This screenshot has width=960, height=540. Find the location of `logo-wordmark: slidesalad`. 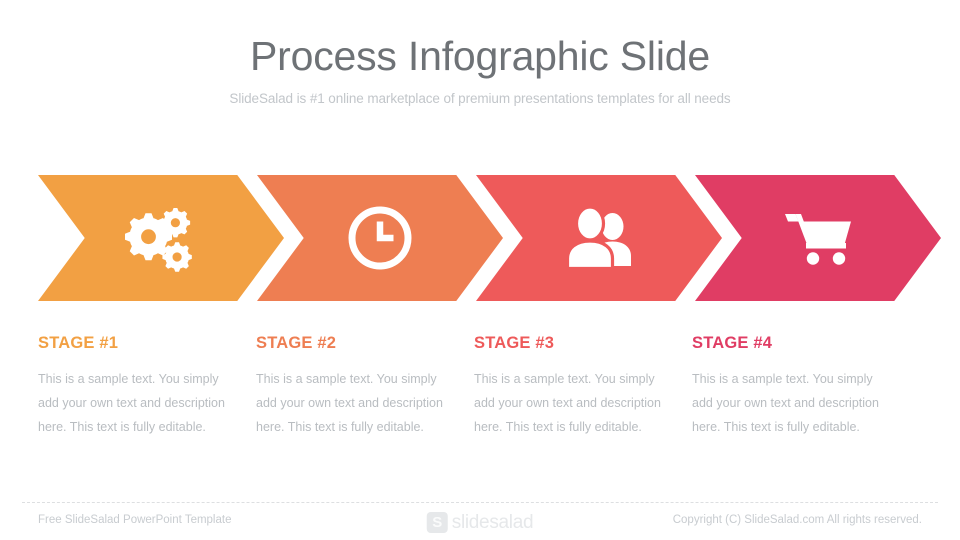

logo-wordmark: slidesalad is located at coordinates (492, 522).